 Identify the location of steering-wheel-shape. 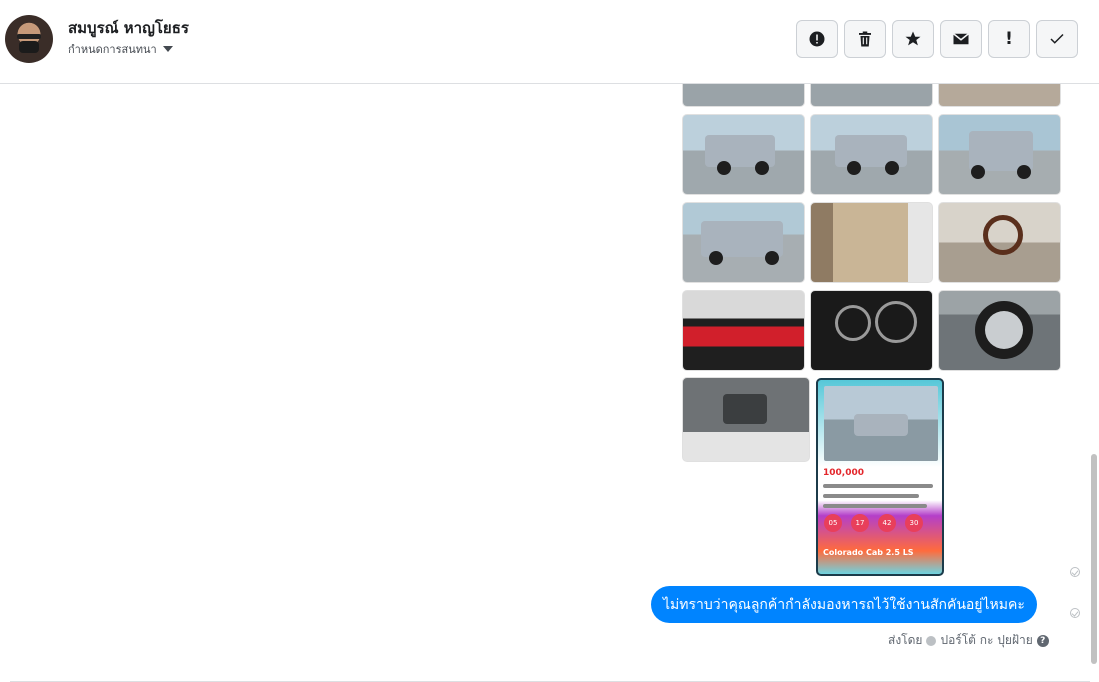
(1003, 235).